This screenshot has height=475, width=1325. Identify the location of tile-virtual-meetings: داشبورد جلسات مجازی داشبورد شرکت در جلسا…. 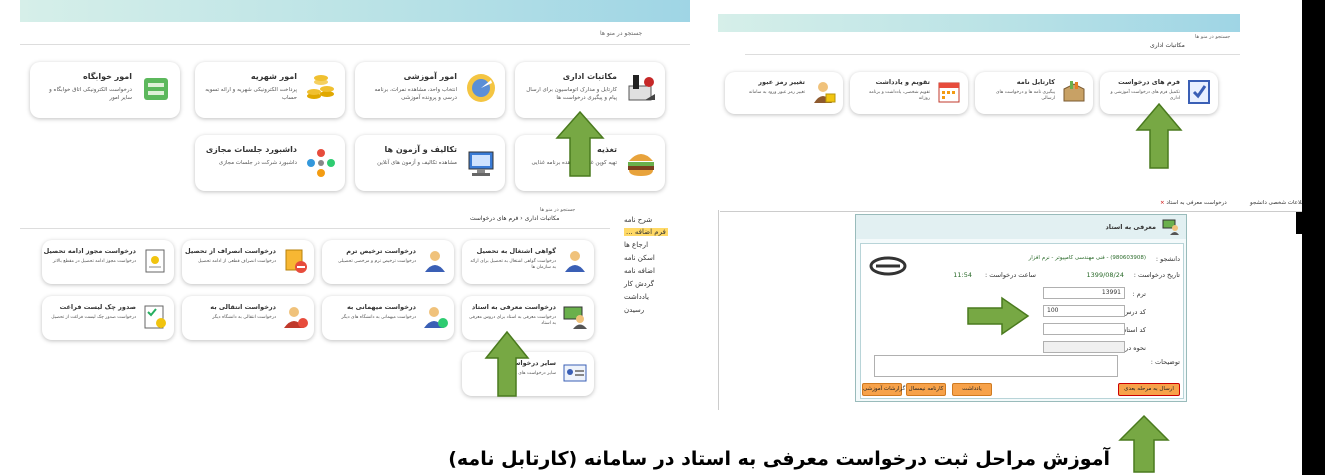
(270, 163).